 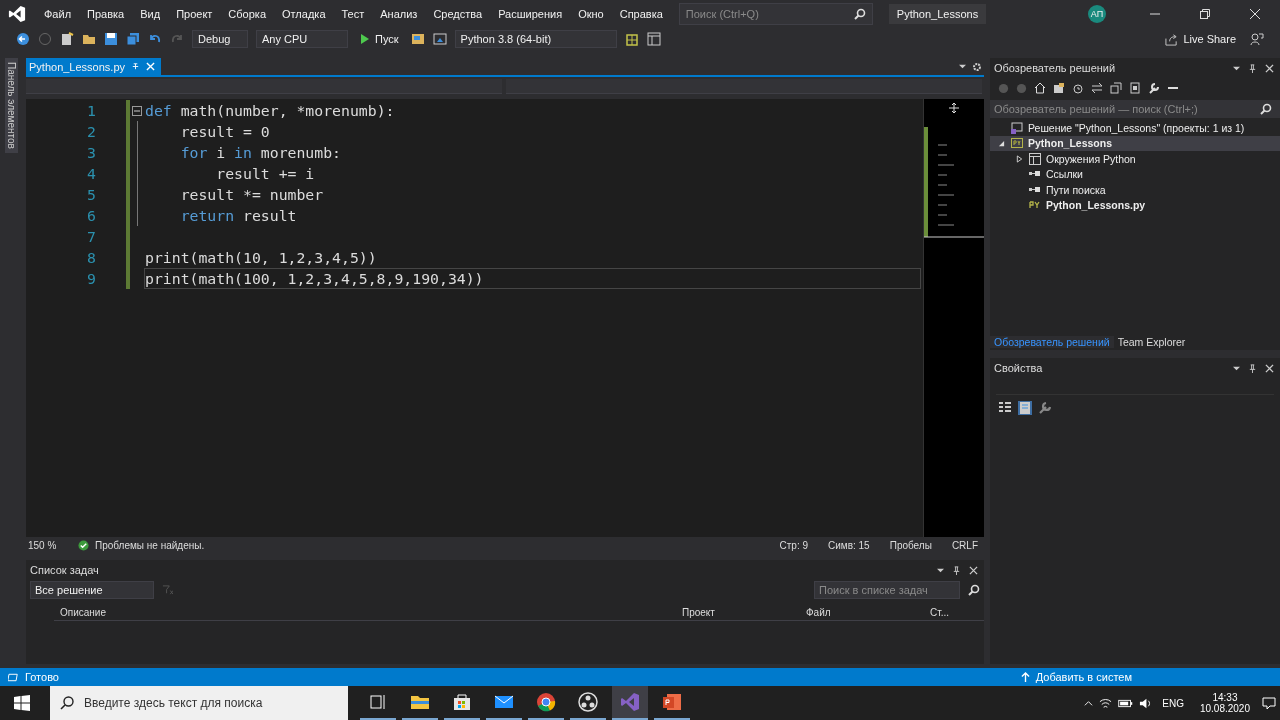 I want to click on expanded-icon, so click(x=1001, y=143).